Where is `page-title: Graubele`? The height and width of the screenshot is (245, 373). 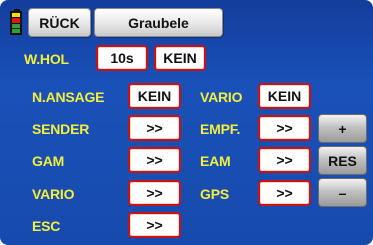
page-title: Graubele is located at coordinates (158, 22).